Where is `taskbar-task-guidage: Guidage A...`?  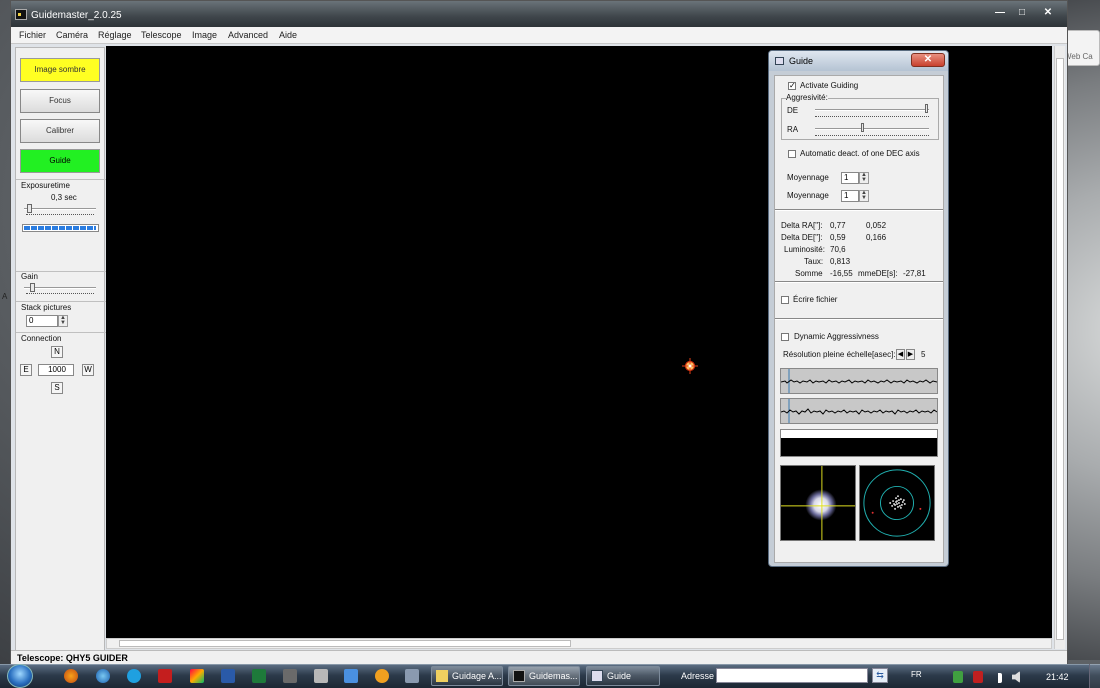 taskbar-task-guidage: Guidage A... is located at coordinates (467, 676).